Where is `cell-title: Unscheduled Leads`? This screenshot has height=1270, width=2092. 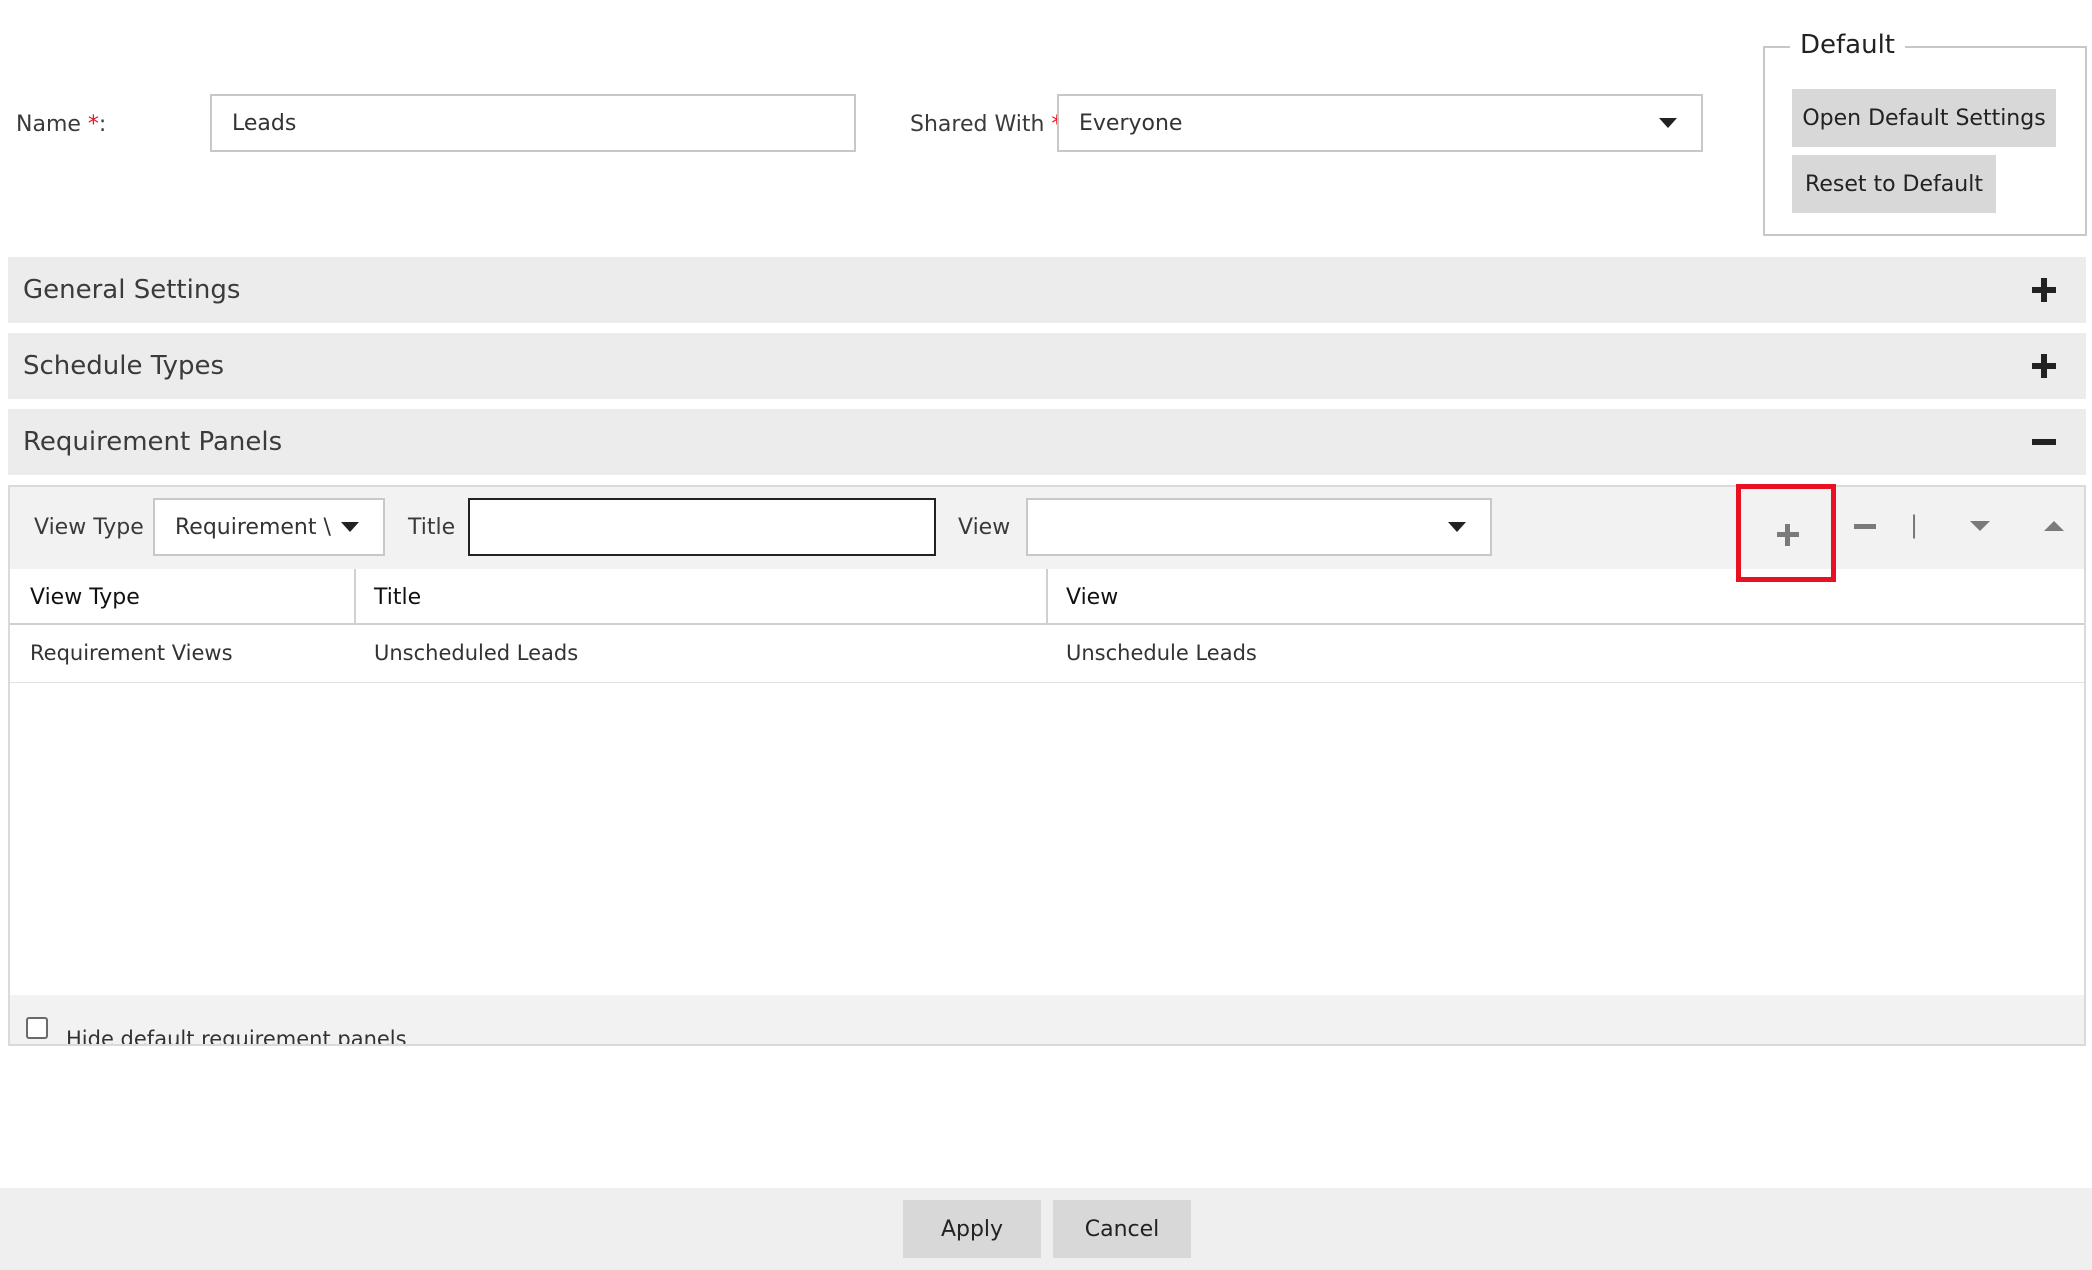
cell-title: Unscheduled Leads is located at coordinates (476, 653).